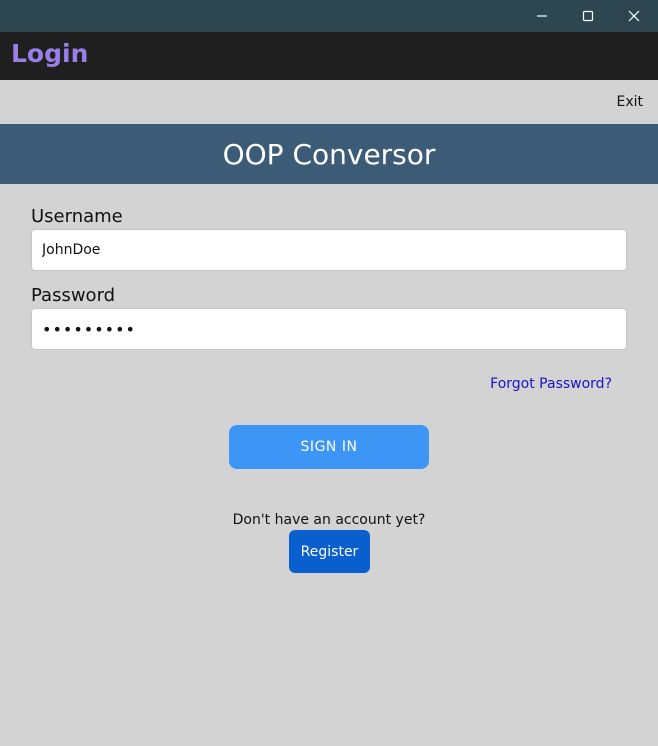 The height and width of the screenshot is (746, 658). What do you see at coordinates (329, 250) in the screenshot?
I see `username-input` at bounding box center [329, 250].